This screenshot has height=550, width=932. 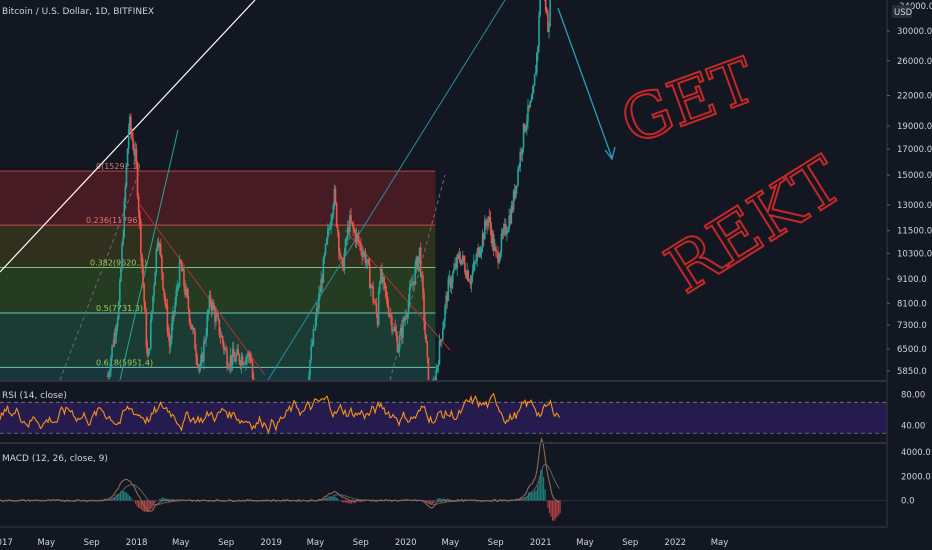 What do you see at coordinates (914, 206) in the screenshot?
I see `price-tick-label: 13000.0` at bounding box center [914, 206].